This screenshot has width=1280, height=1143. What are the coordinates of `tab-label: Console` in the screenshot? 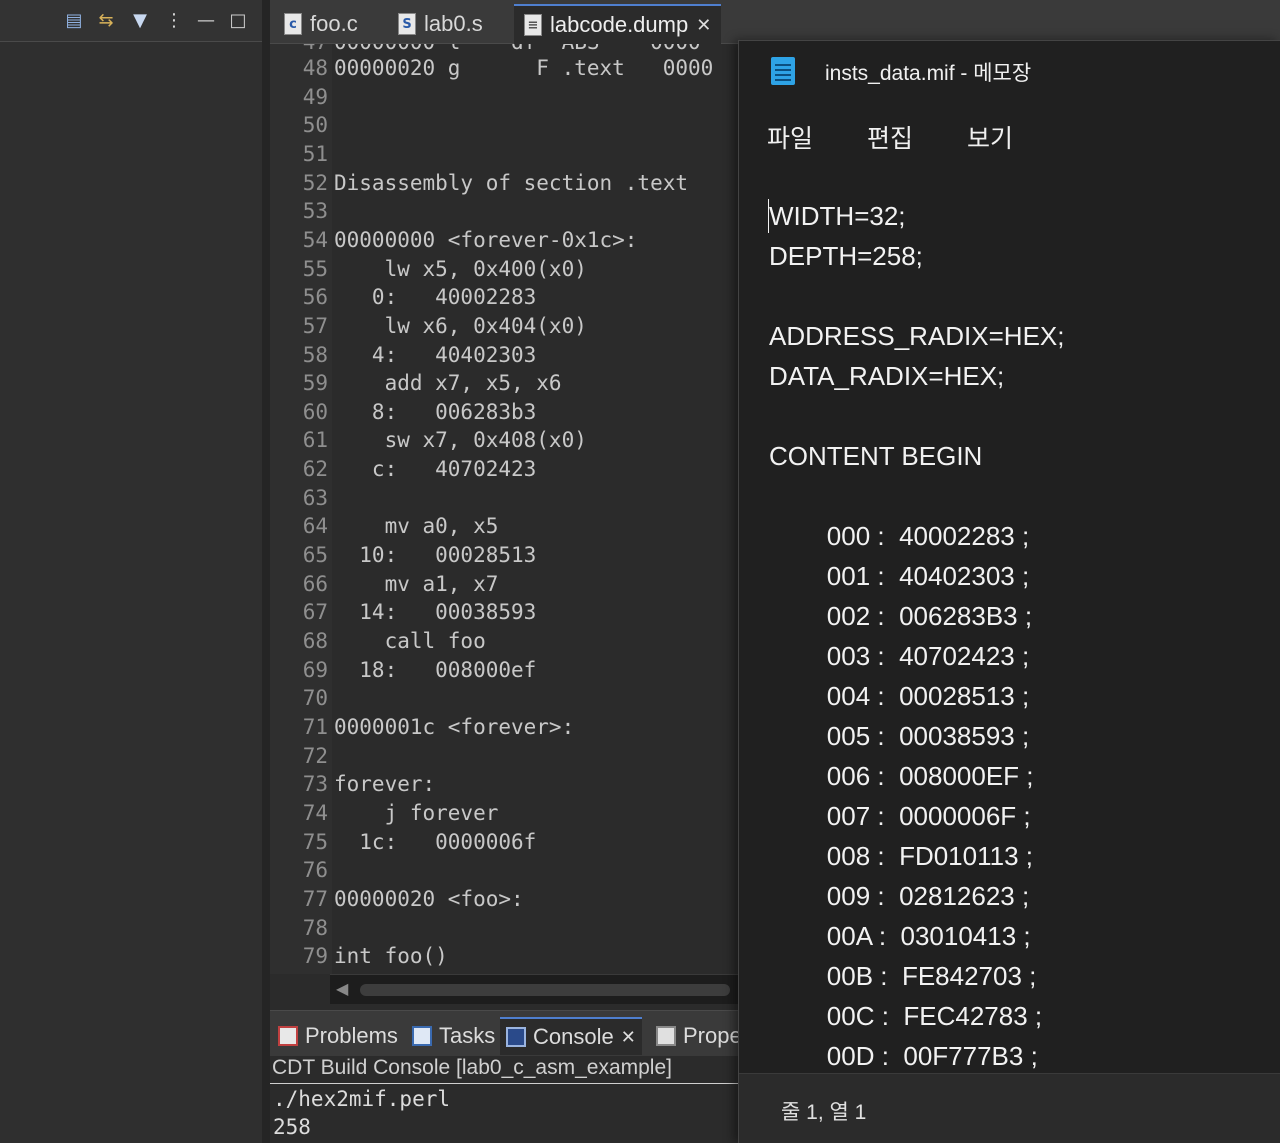 It's located at (573, 1036).